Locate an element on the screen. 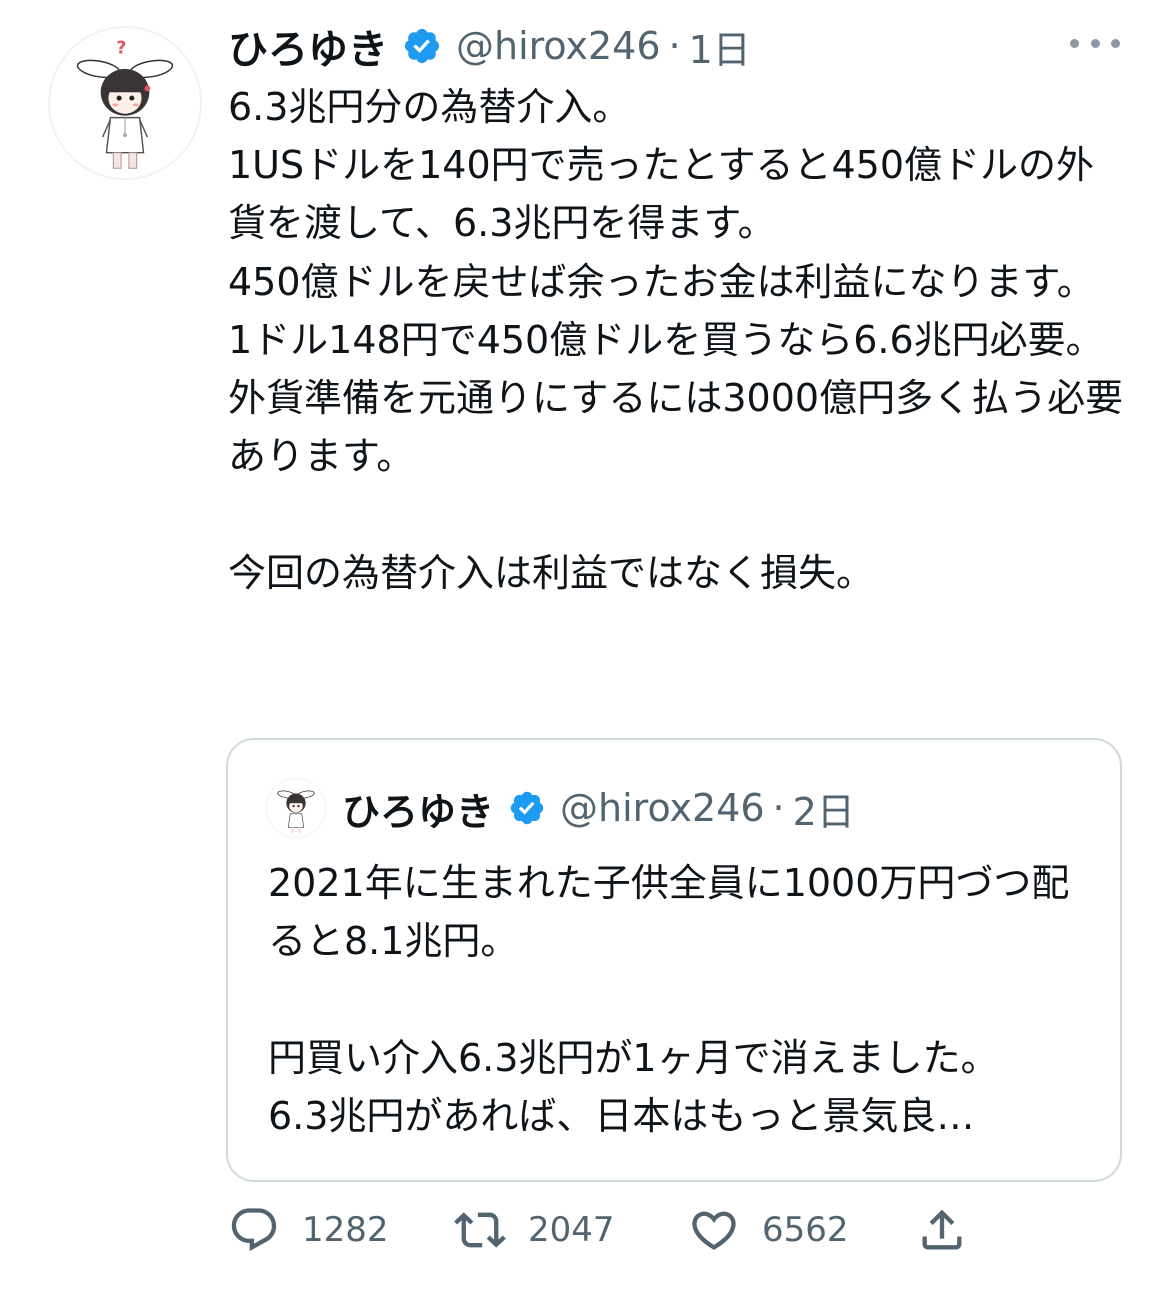 The image size is (1170, 1289). reply-button: 1282 is located at coordinates (308, 1230).